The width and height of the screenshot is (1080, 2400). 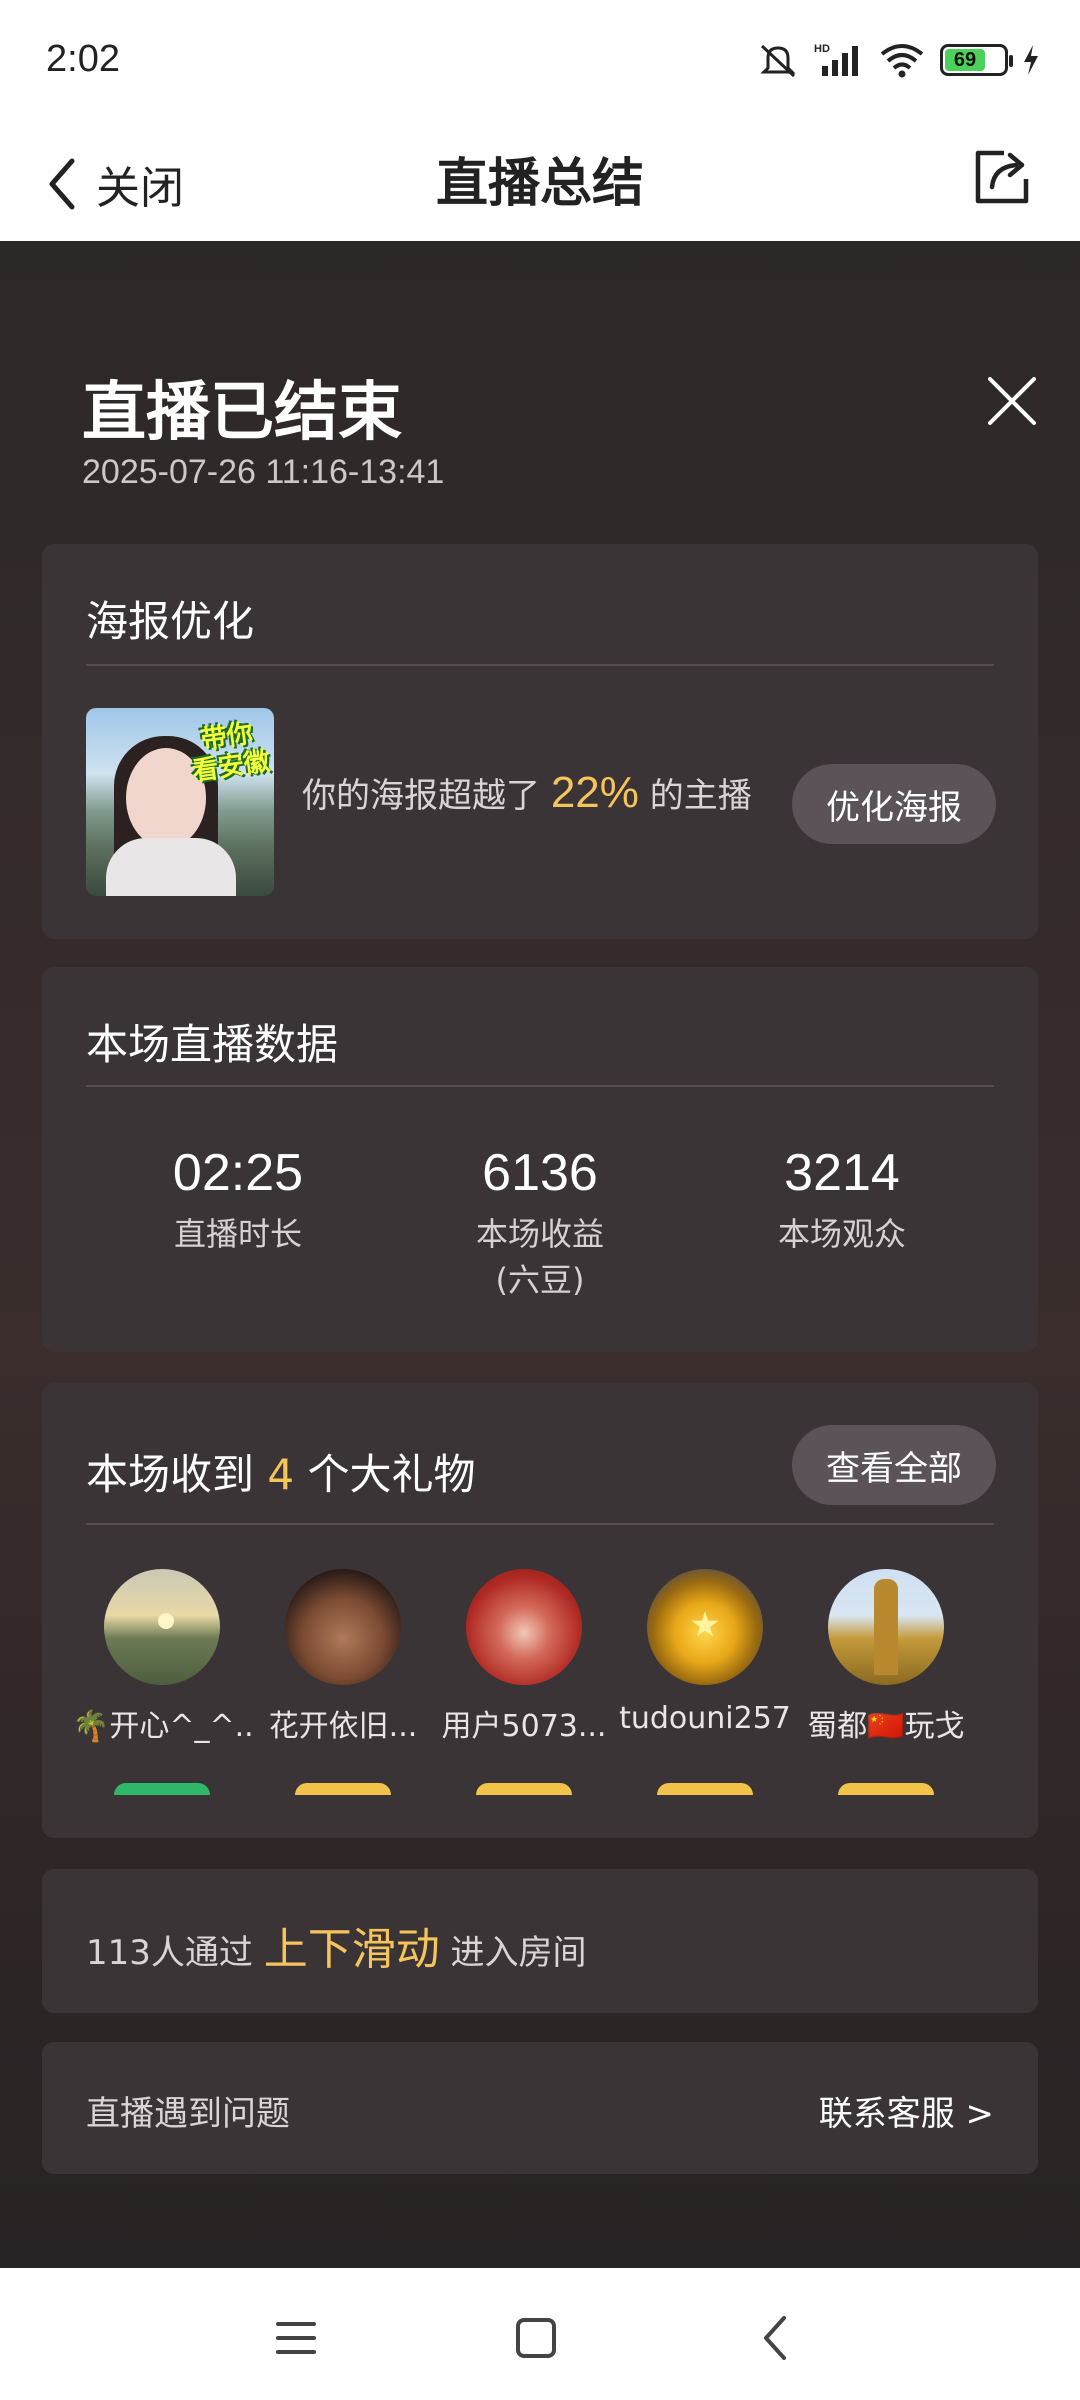 I want to click on gifter-name: tudouni257, so click(x=705, y=1718).